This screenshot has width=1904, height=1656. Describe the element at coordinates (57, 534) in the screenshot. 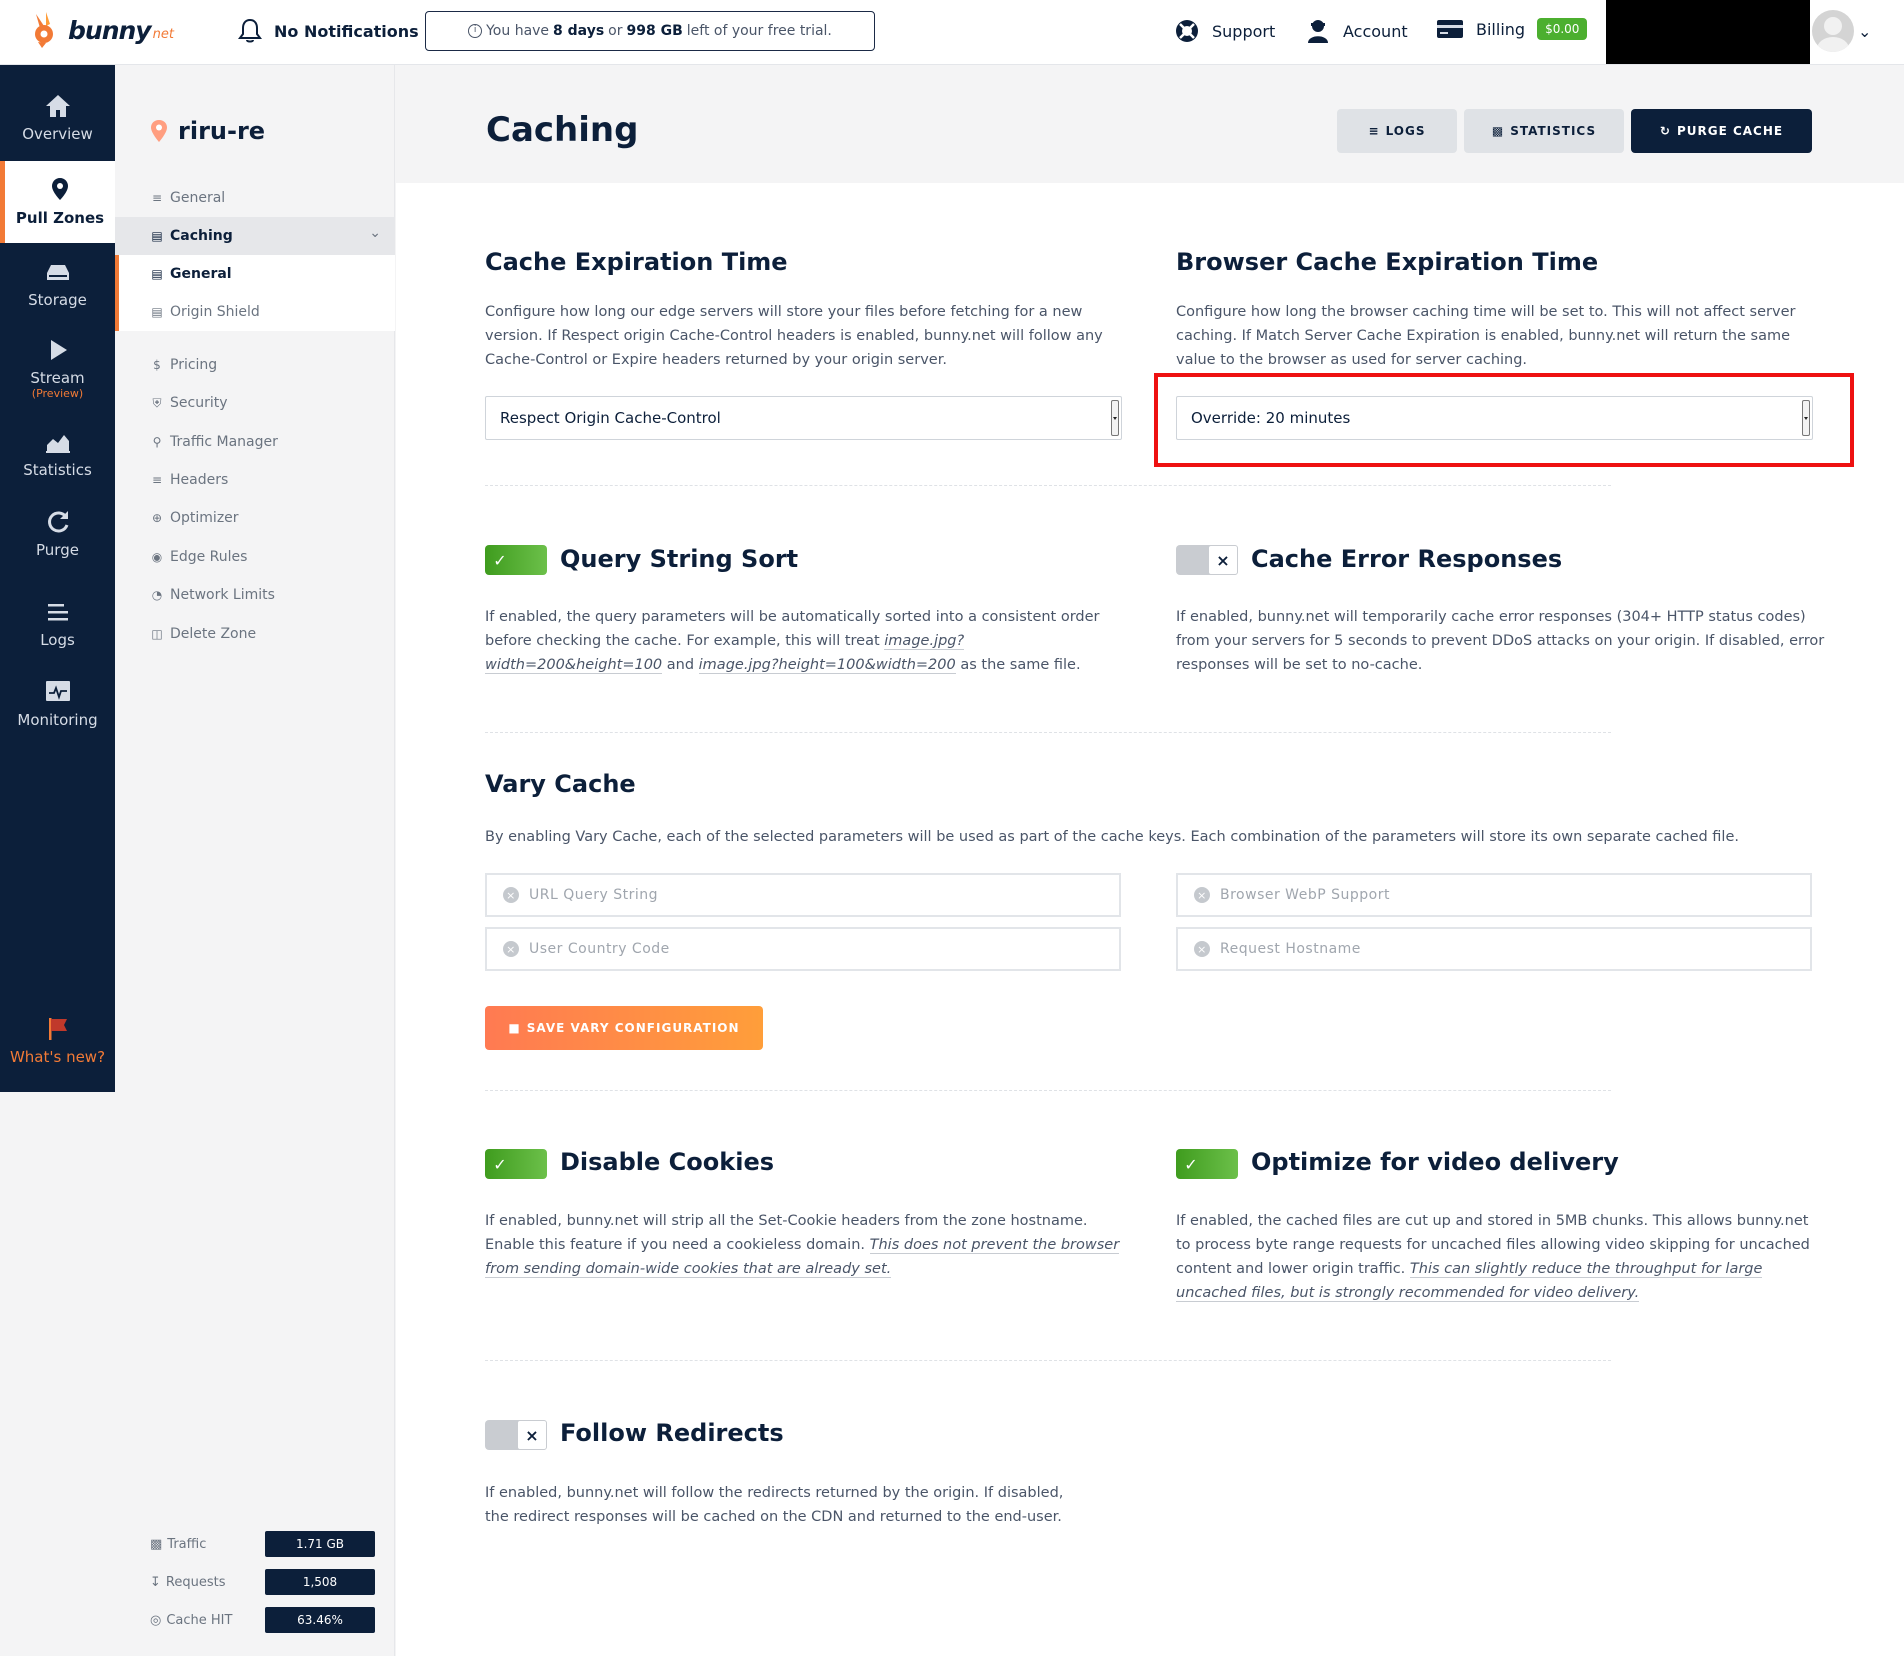

I see `nav-purge: Purge` at that location.